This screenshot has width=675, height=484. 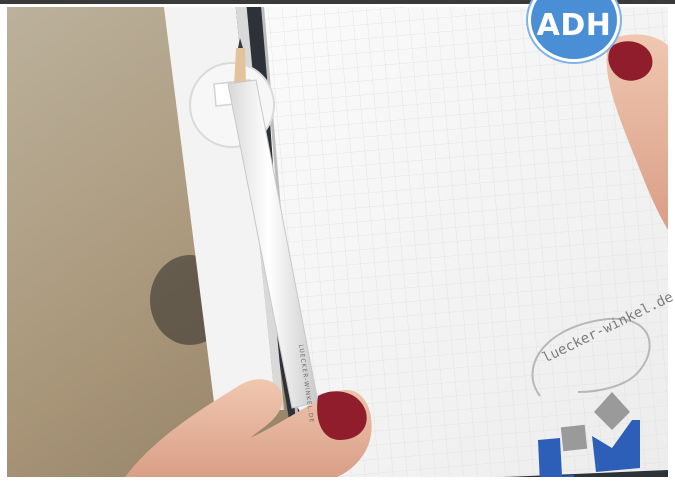 What do you see at coordinates (574, 25) in the screenshot?
I see `badge-label: ADH` at bounding box center [574, 25].